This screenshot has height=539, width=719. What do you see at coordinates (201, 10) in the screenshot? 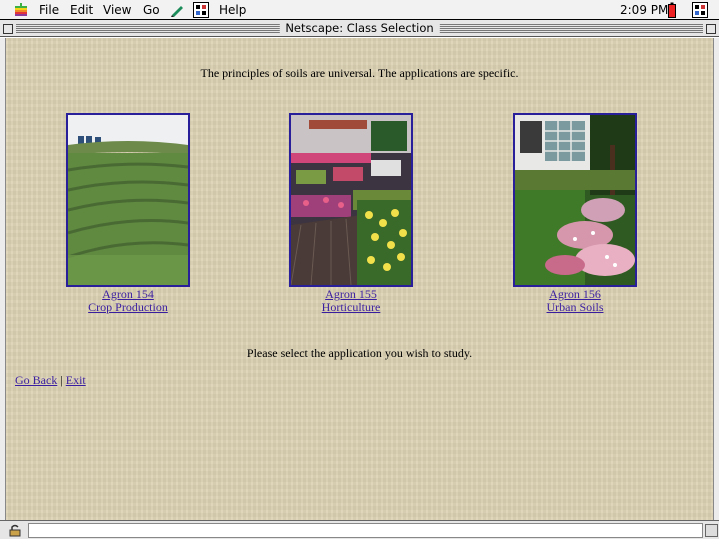
I see `application-grid-icon` at bounding box center [201, 10].